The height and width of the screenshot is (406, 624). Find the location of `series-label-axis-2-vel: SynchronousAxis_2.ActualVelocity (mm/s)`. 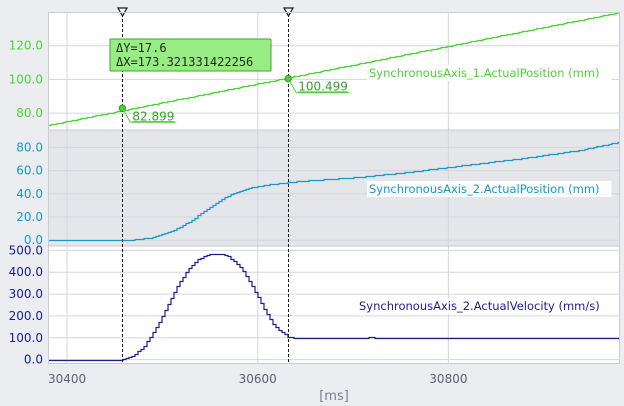

series-label-axis-2-vel: SynchronousAxis_2.ActualVelocity (mm/s) is located at coordinates (479, 306).